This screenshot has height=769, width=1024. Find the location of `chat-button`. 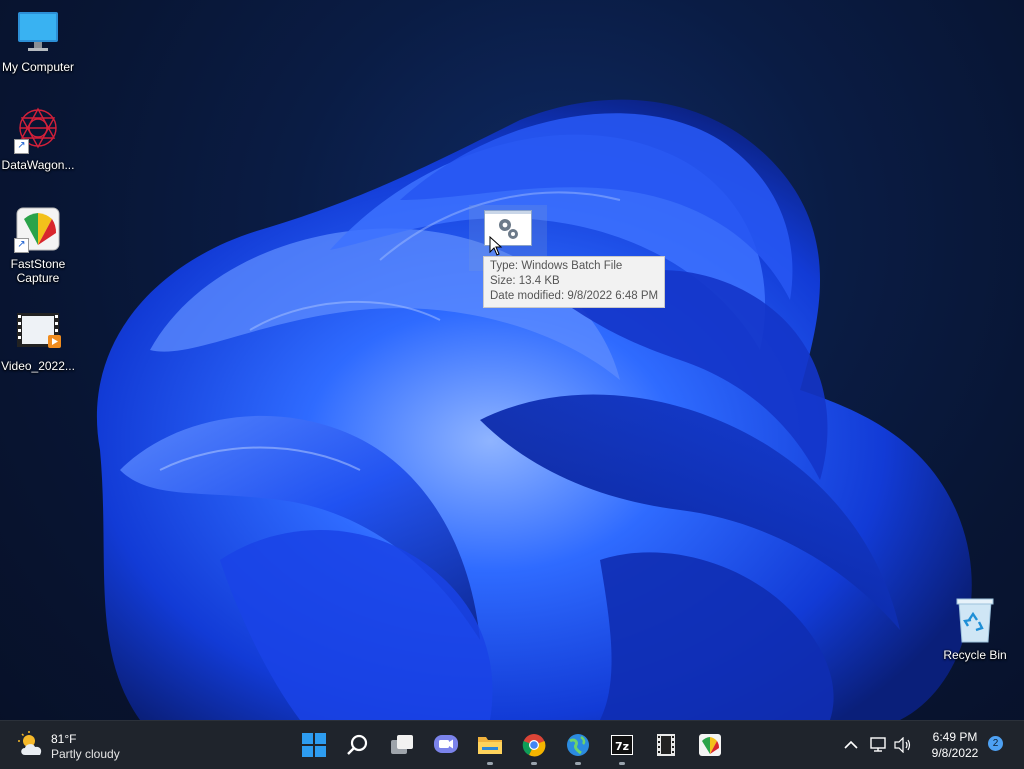

chat-button is located at coordinates (446, 745).